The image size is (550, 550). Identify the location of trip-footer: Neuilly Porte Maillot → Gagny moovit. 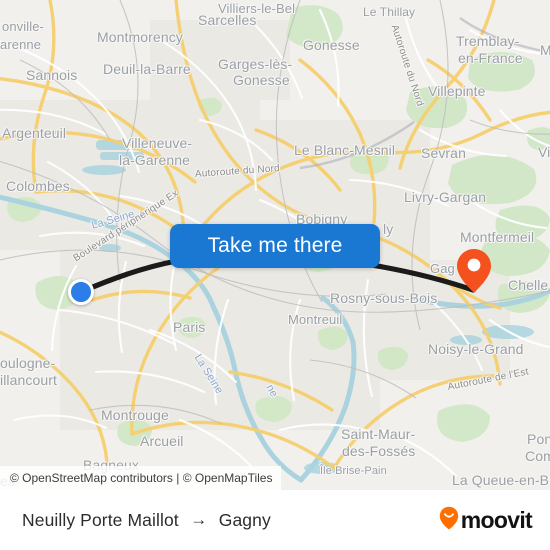
(275, 520).